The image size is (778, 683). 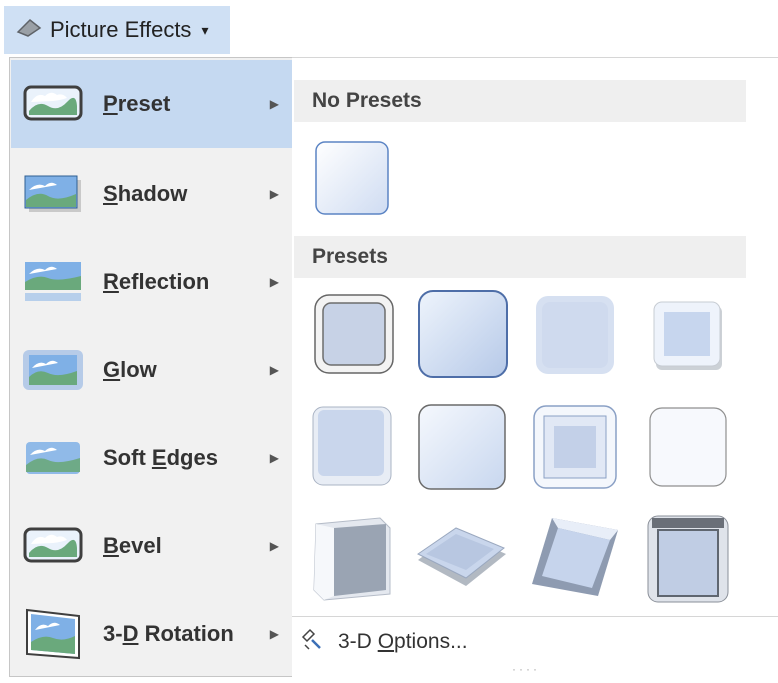 I want to click on preset-thumbnail-icon, so click(x=53, y=104).